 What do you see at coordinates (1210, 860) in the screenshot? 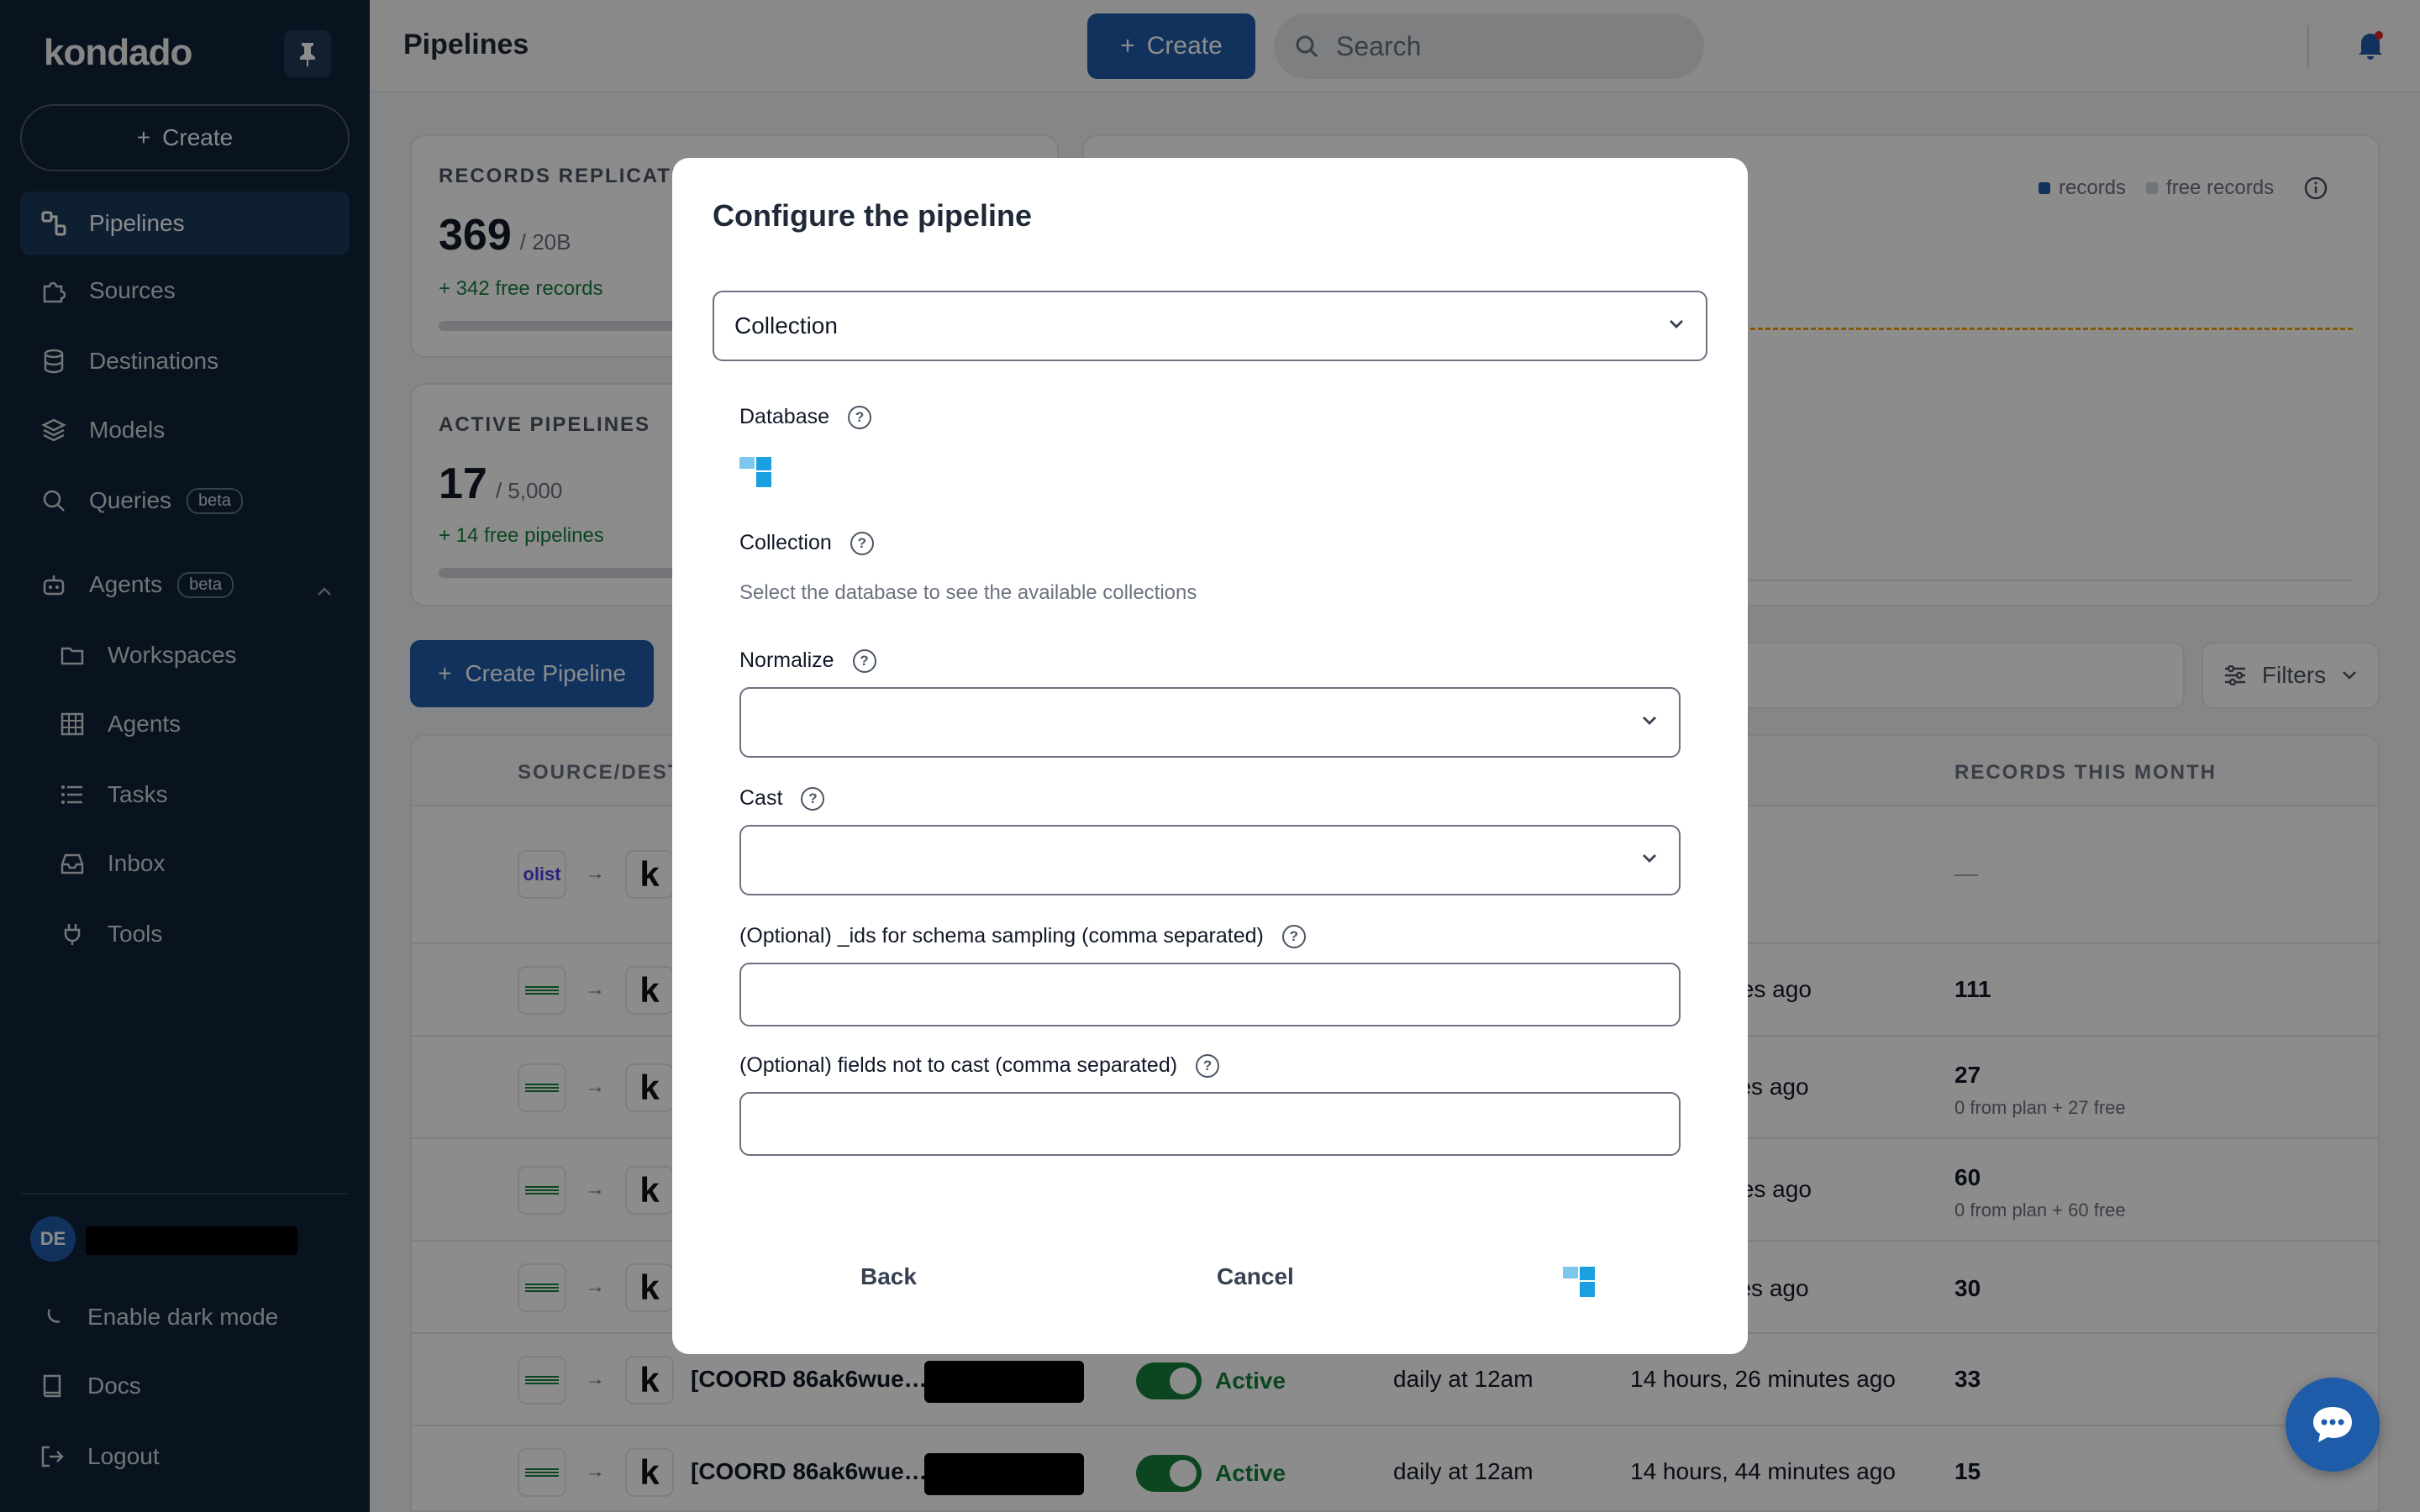
I see `cast-select` at bounding box center [1210, 860].